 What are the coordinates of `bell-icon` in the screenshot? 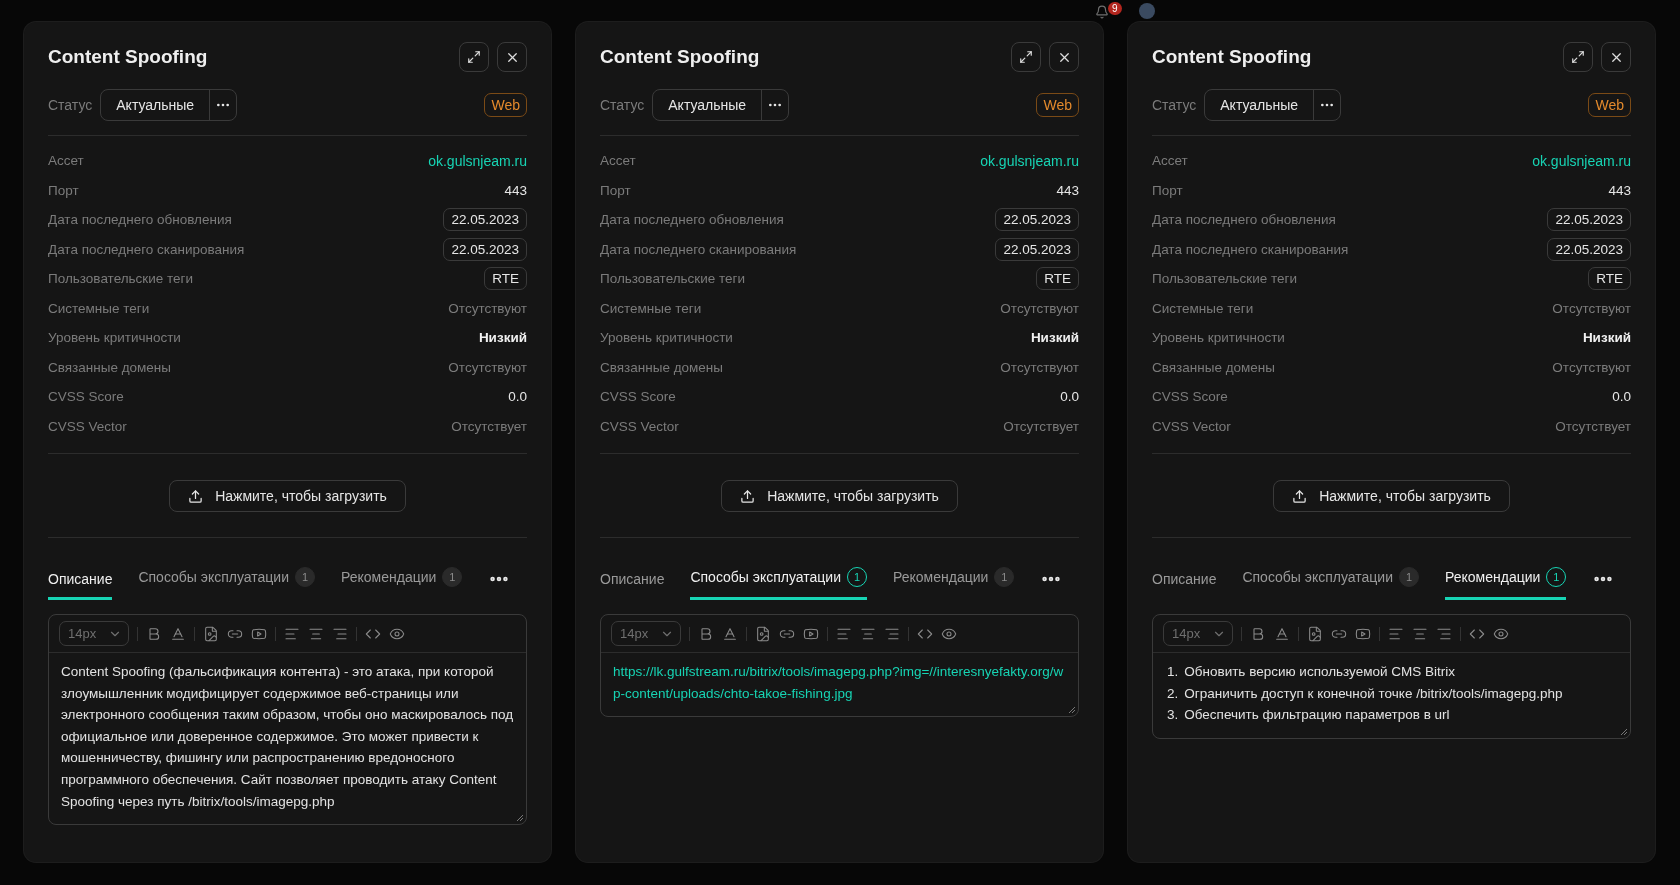 It's located at (1102, 12).